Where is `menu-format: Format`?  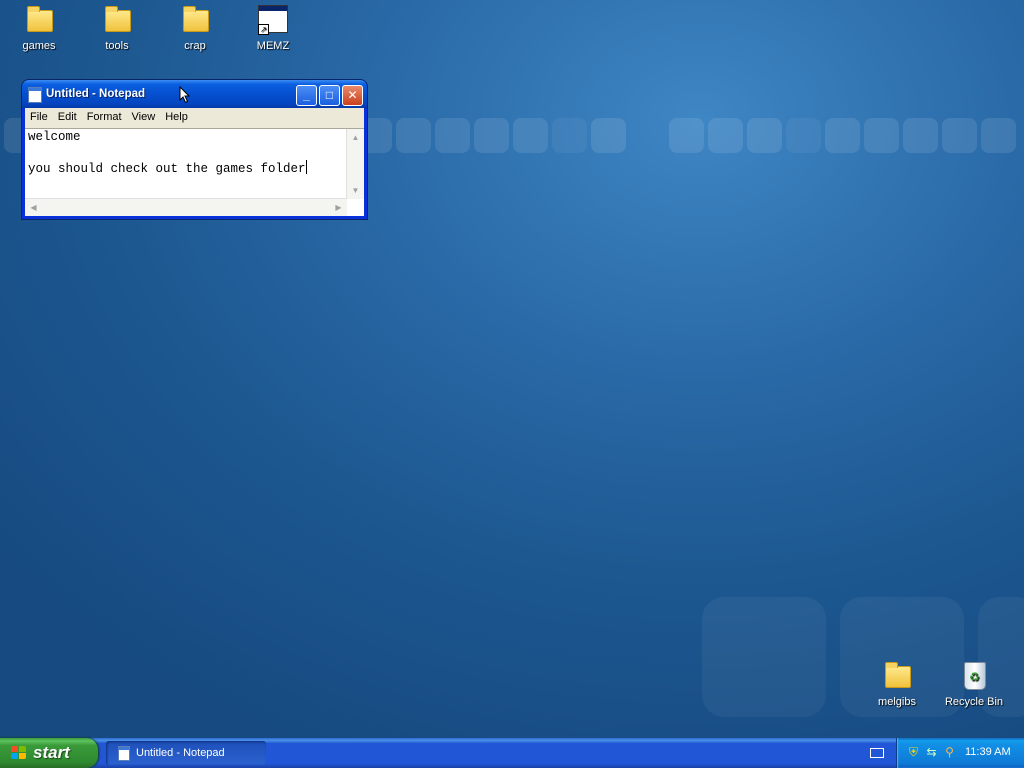
menu-format: Format is located at coordinates (104, 115).